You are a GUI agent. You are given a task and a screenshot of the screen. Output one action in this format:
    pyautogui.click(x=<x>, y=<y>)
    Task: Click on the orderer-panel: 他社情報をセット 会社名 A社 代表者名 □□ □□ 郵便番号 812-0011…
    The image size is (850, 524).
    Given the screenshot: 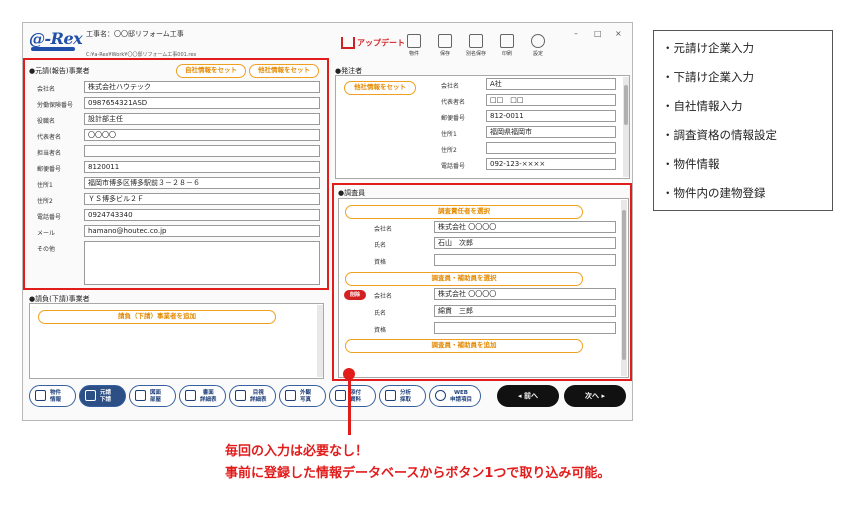 What is the action you would take?
    pyautogui.click(x=482, y=127)
    